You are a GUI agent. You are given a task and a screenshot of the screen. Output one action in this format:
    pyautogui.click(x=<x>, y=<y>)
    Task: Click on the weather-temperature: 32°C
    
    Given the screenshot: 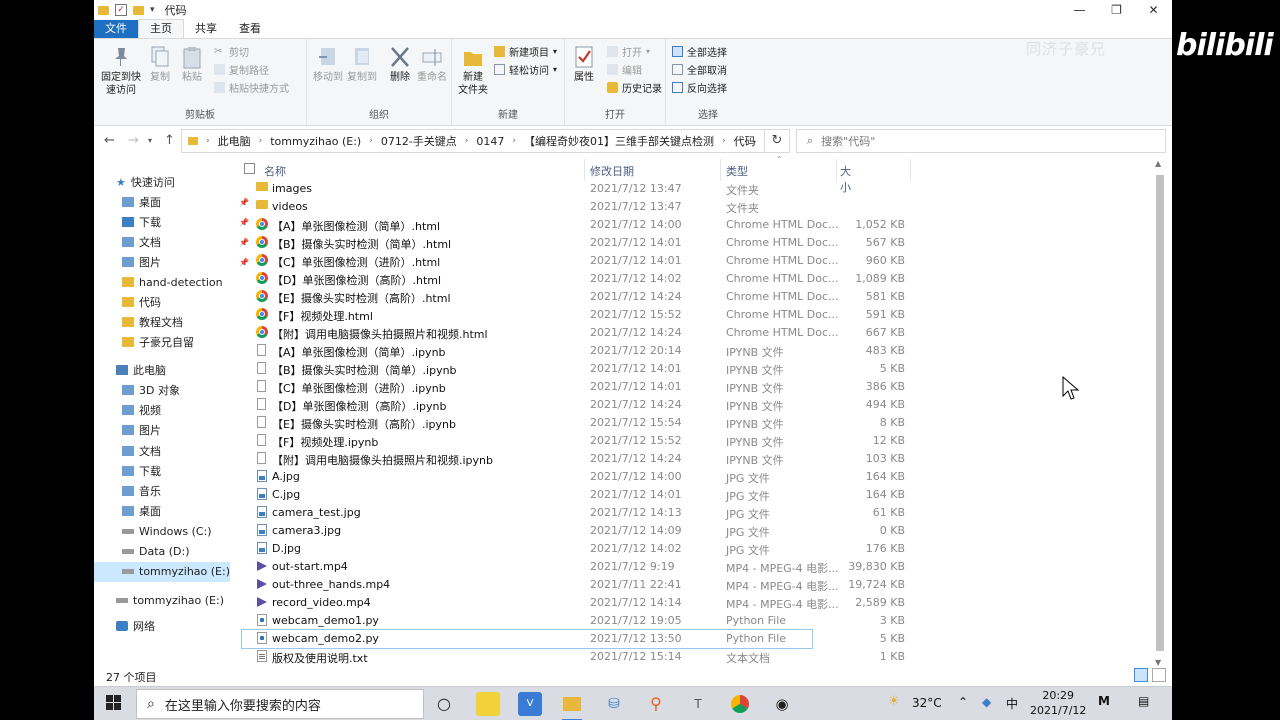 What is the action you would take?
    pyautogui.click(x=927, y=703)
    